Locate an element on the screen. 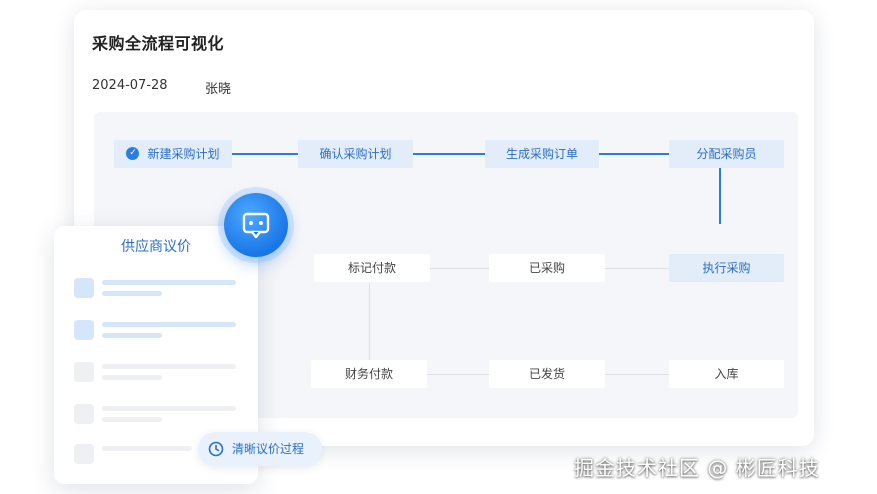  flow-node-shipped: 已发货 is located at coordinates (547, 374).